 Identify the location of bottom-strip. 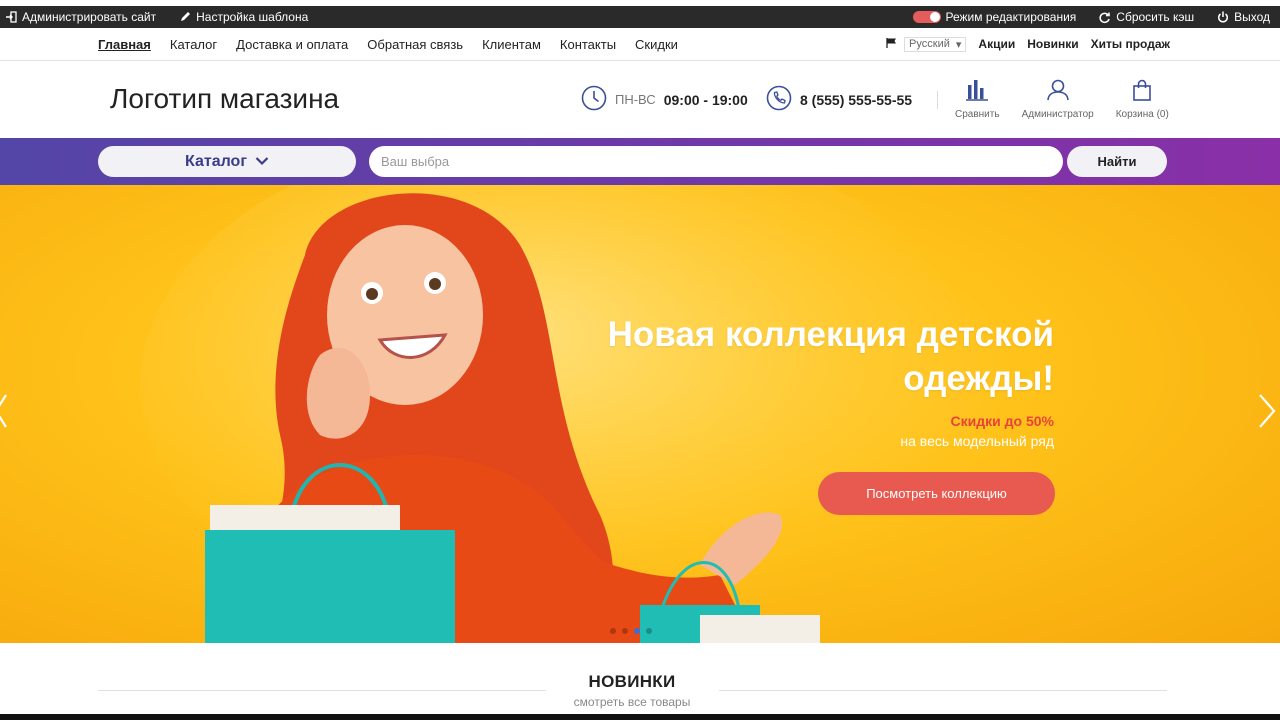
(640, 717).